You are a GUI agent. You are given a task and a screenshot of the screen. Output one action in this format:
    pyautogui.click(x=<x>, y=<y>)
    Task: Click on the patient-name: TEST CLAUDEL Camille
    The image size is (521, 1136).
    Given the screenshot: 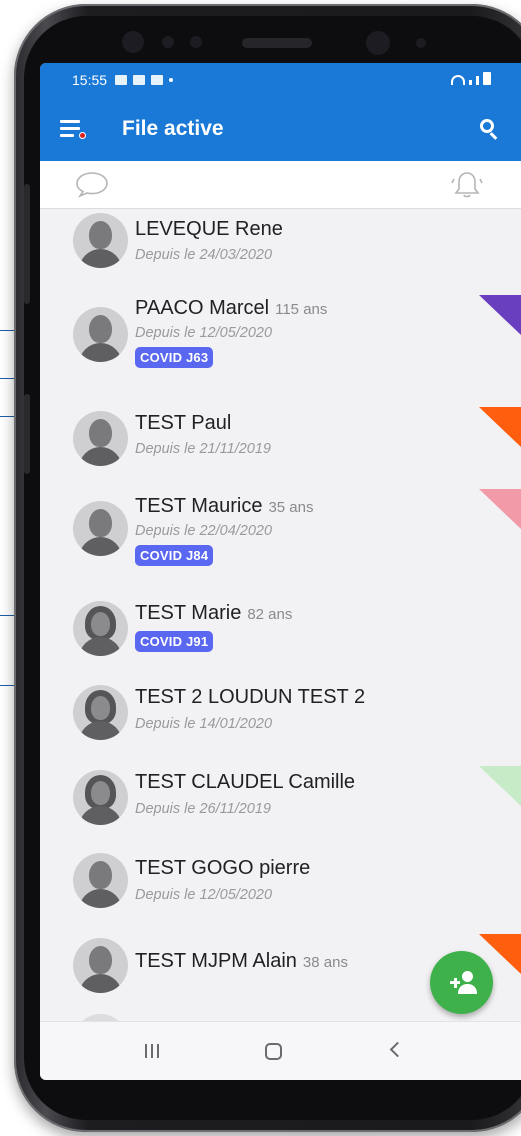 What is the action you would take?
    pyautogui.click(x=245, y=782)
    